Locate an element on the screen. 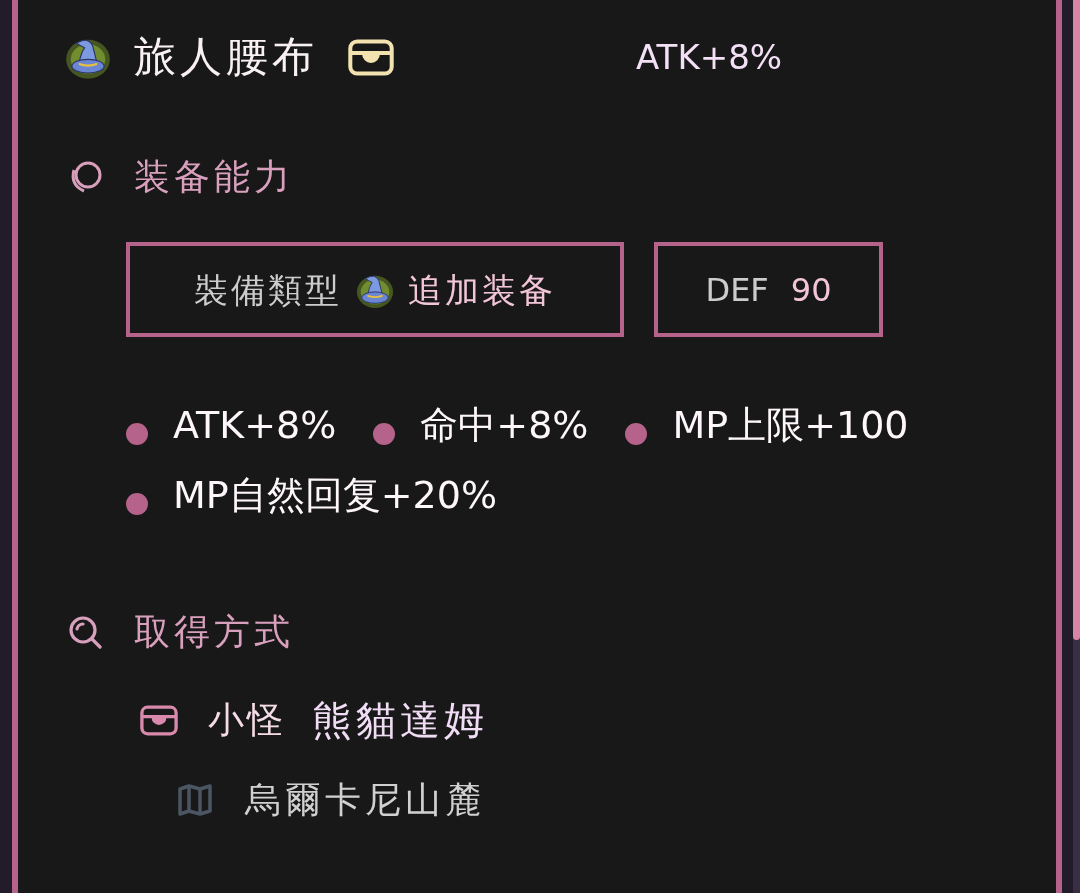 This screenshot has height=893, width=1080. section-title: 取得方式 is located at coordinates (214, 632).